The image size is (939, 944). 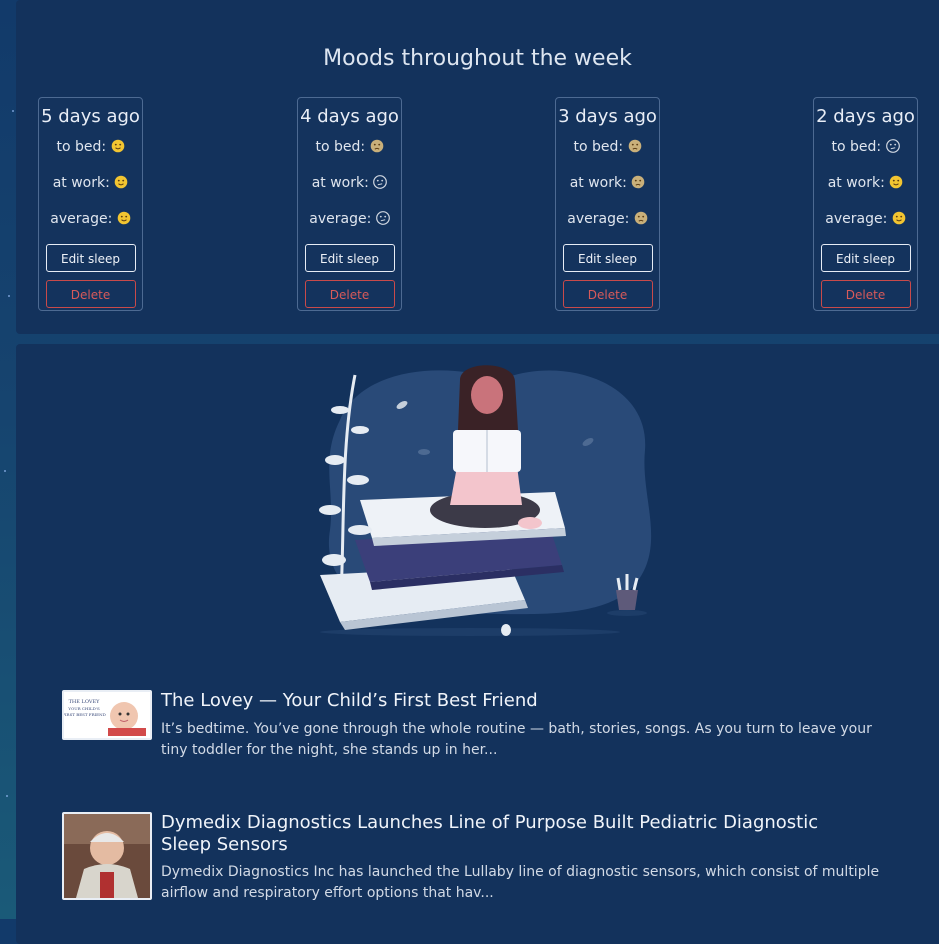 I want to click on svg-text: YOUR CHILD'S, so click(x=83, y=708).